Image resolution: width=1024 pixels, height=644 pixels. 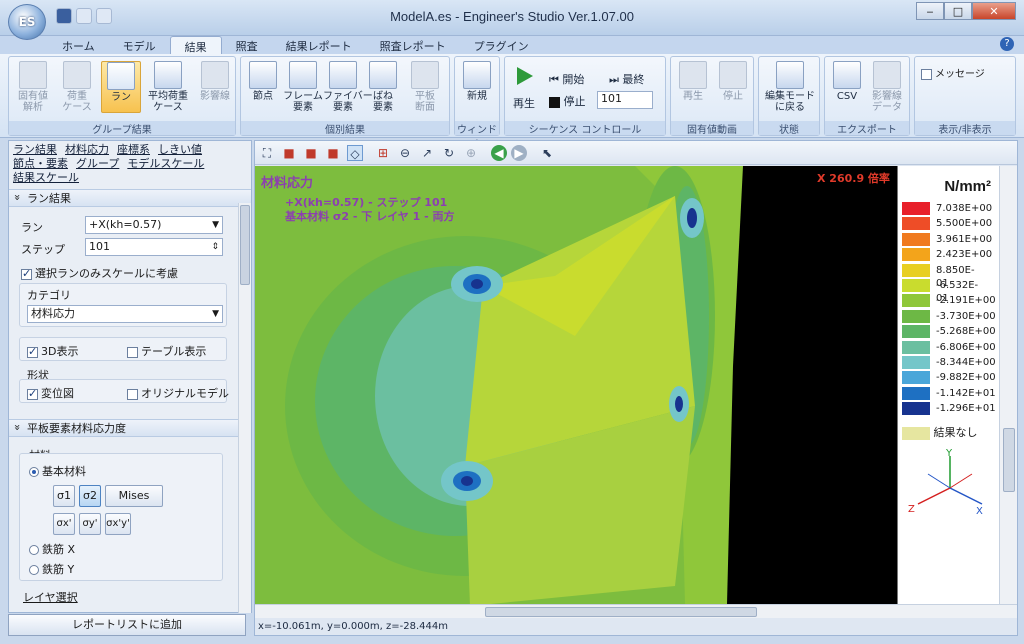 I want to click on minimize-button: ‒, so click(x=930, y=11).